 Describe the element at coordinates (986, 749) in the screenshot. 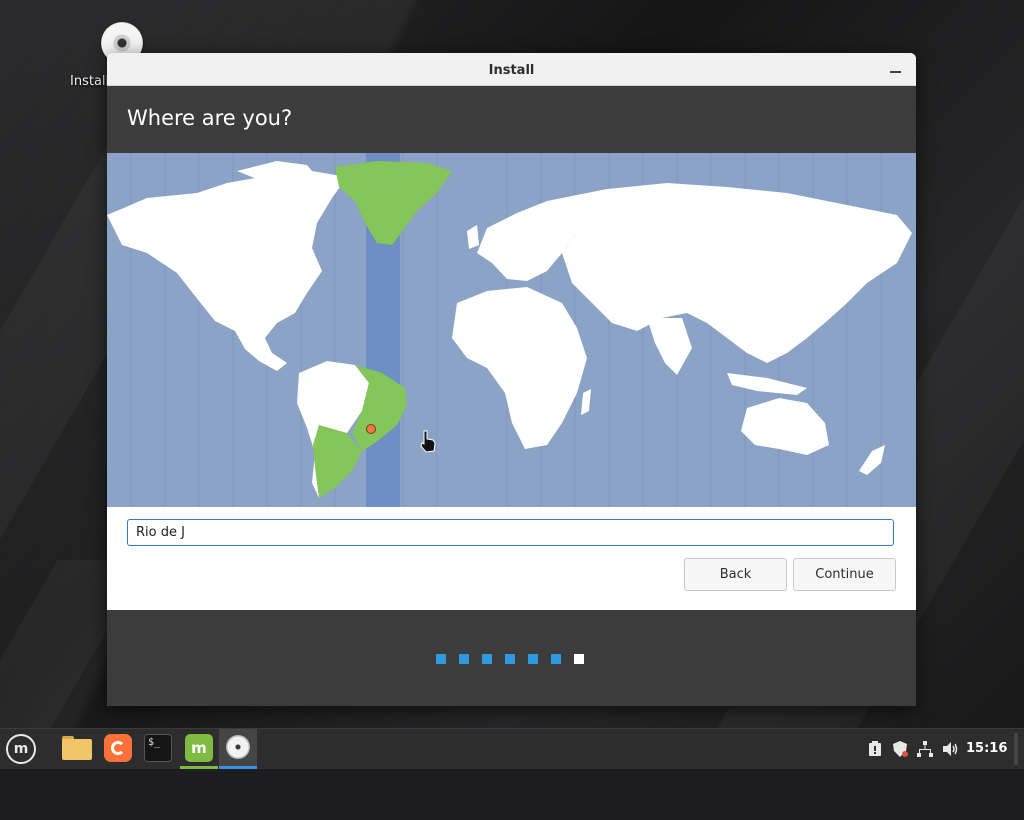

I see `clock: 15:16` at that location.